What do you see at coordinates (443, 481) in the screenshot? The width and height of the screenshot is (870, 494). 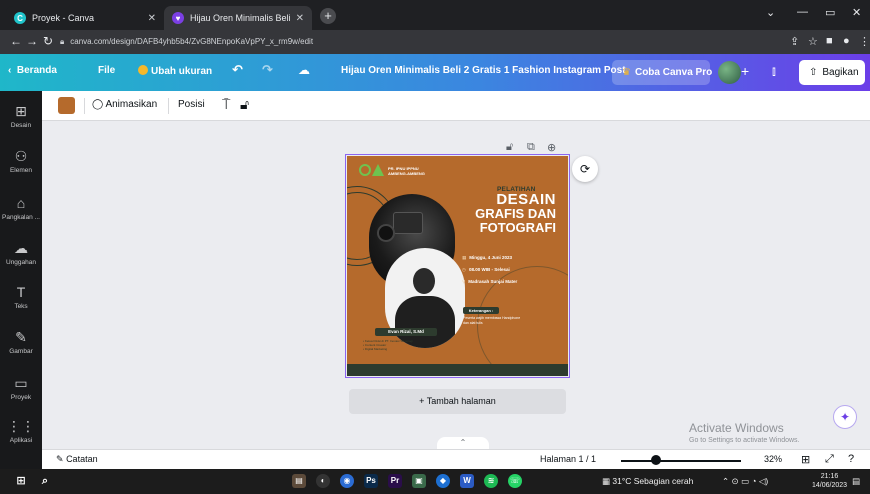 I see `edge-icon: ◆` at bounding box center [443, 481].